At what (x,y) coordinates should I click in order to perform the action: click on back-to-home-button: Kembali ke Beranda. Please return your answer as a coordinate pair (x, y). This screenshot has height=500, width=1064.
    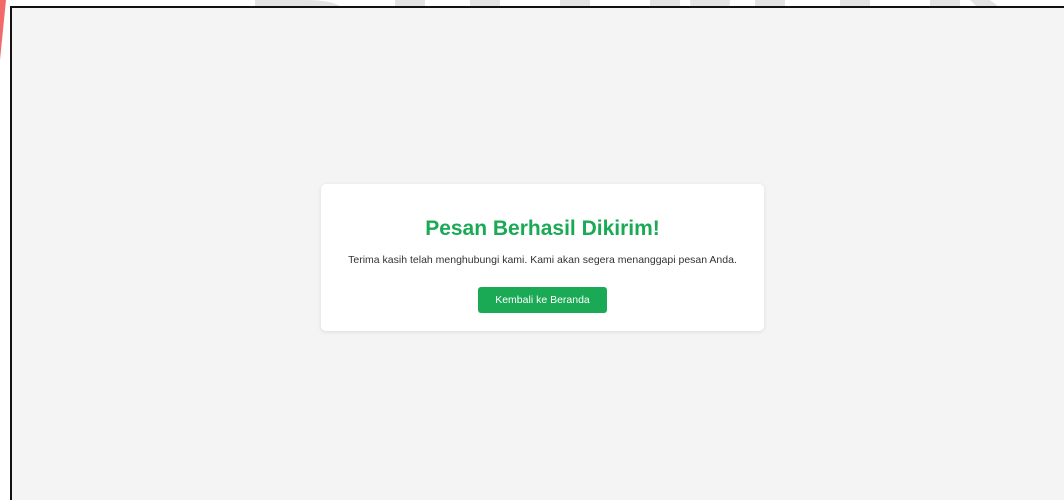
    Looking at the image, I should click on (542, 300).